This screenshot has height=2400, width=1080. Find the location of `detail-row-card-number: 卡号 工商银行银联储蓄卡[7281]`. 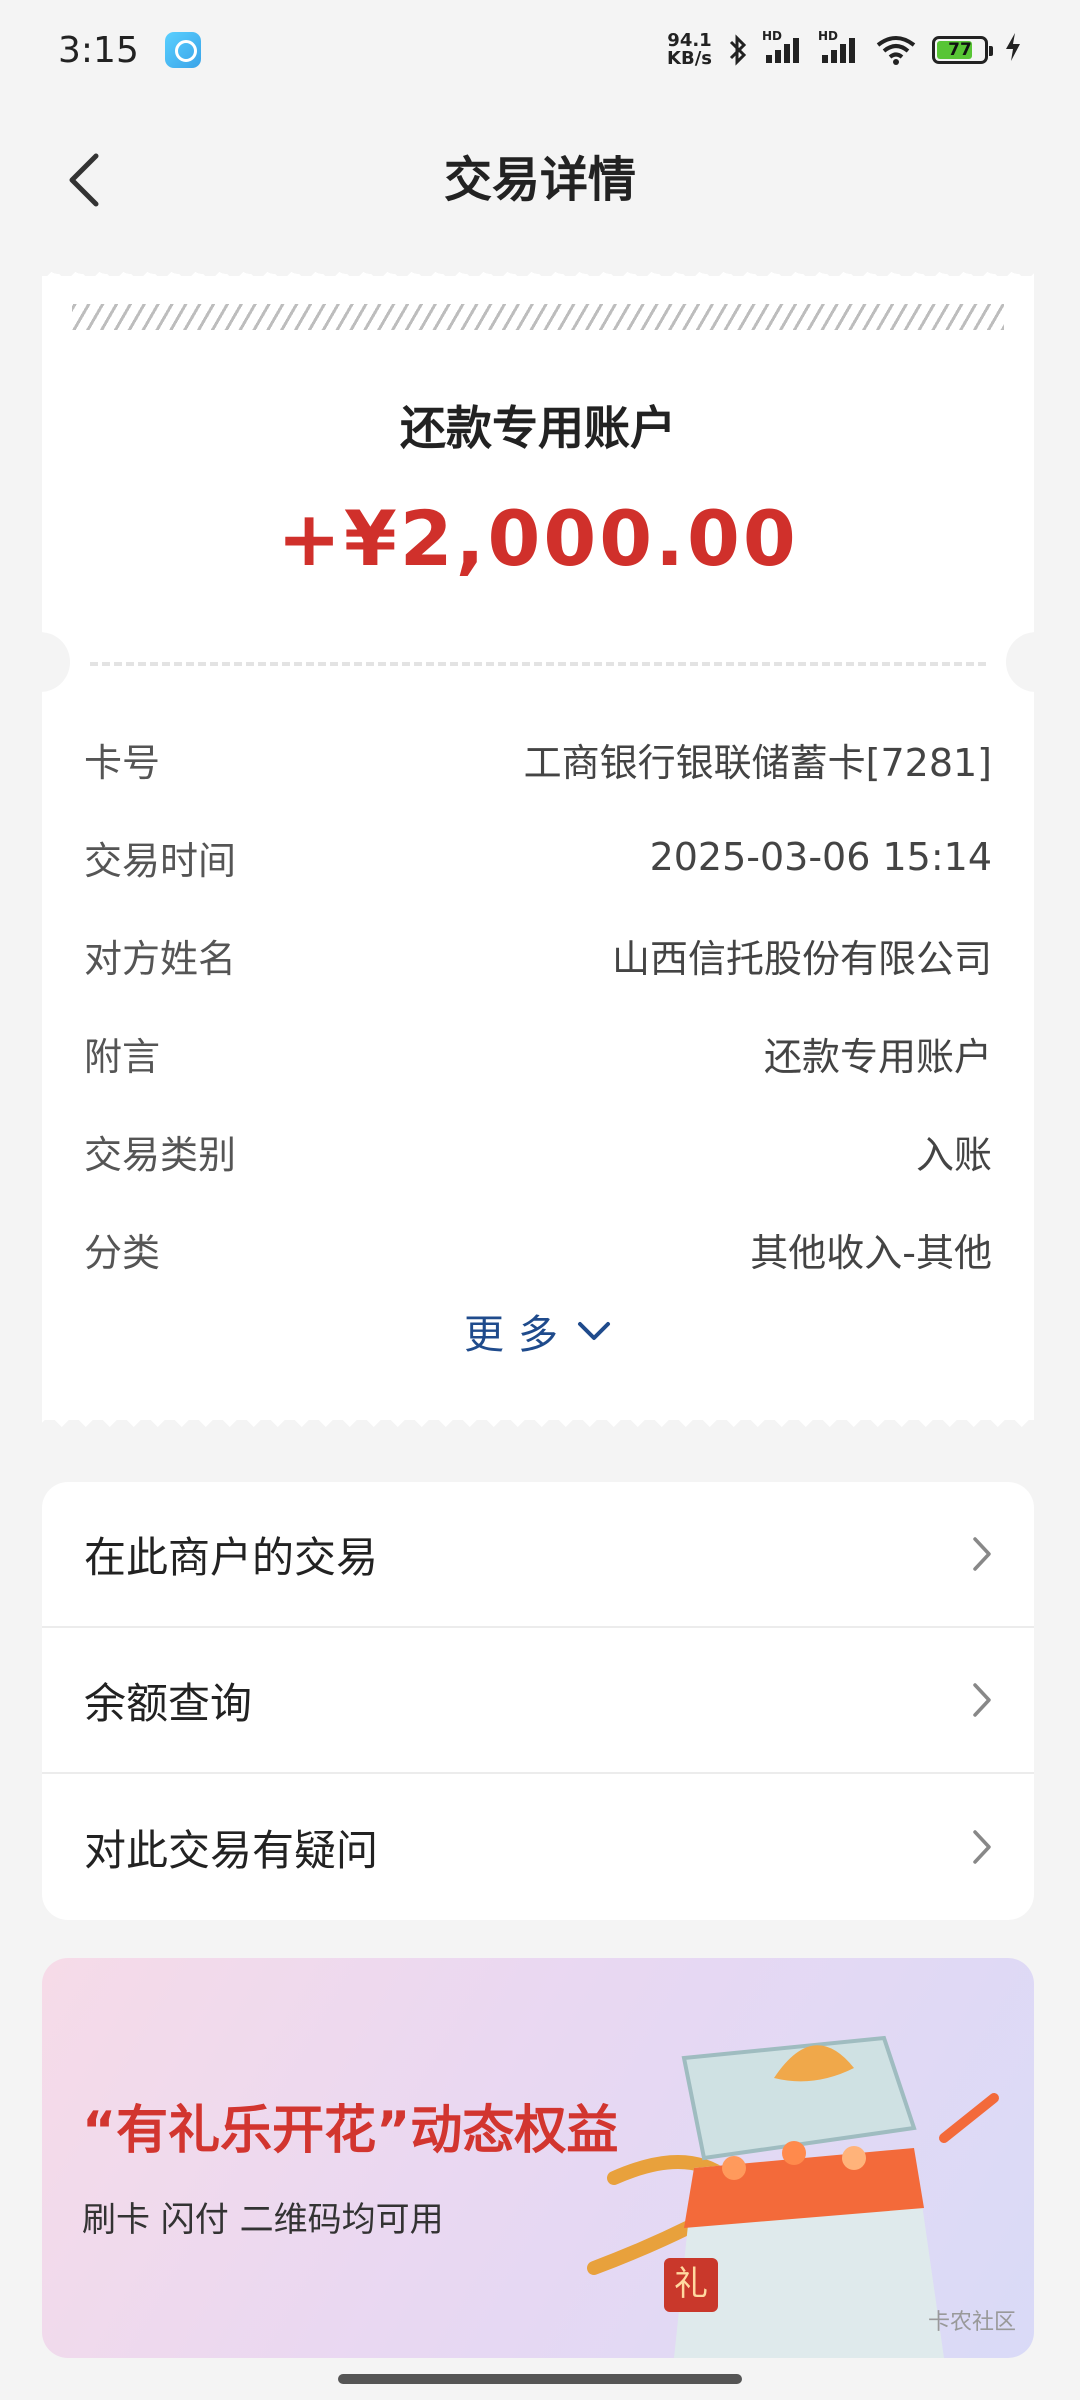

detail-row-card-number: 卡号 工商银行银联储蓄卡[7281] is located at coordinates (538, 759).